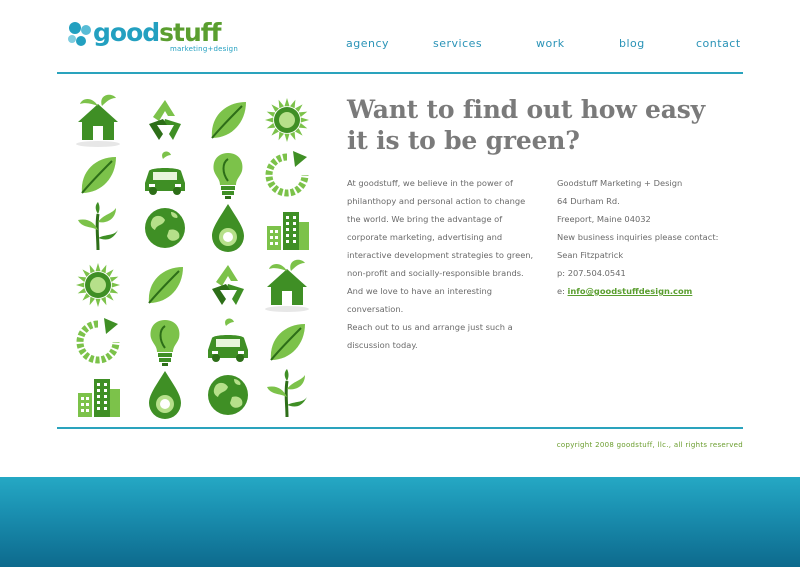 The width and height of the screenshot is (800, 567). I want to click on intro-line: And we love to have an interesting, so click(420, 291).